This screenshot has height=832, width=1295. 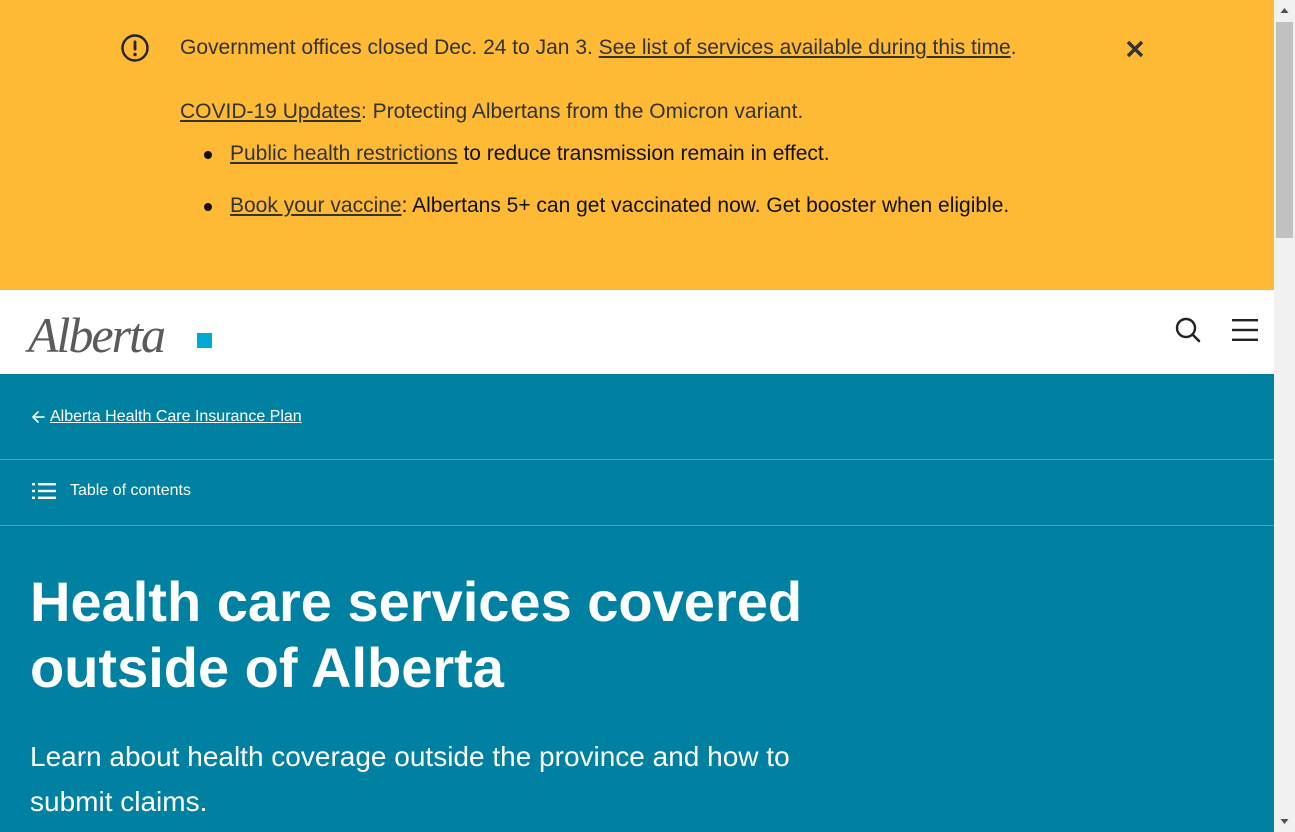 What do you see at coordinates (637, 332) in the screenshot?
I see `site-header: Alberta` at bounding box center [637, 332].